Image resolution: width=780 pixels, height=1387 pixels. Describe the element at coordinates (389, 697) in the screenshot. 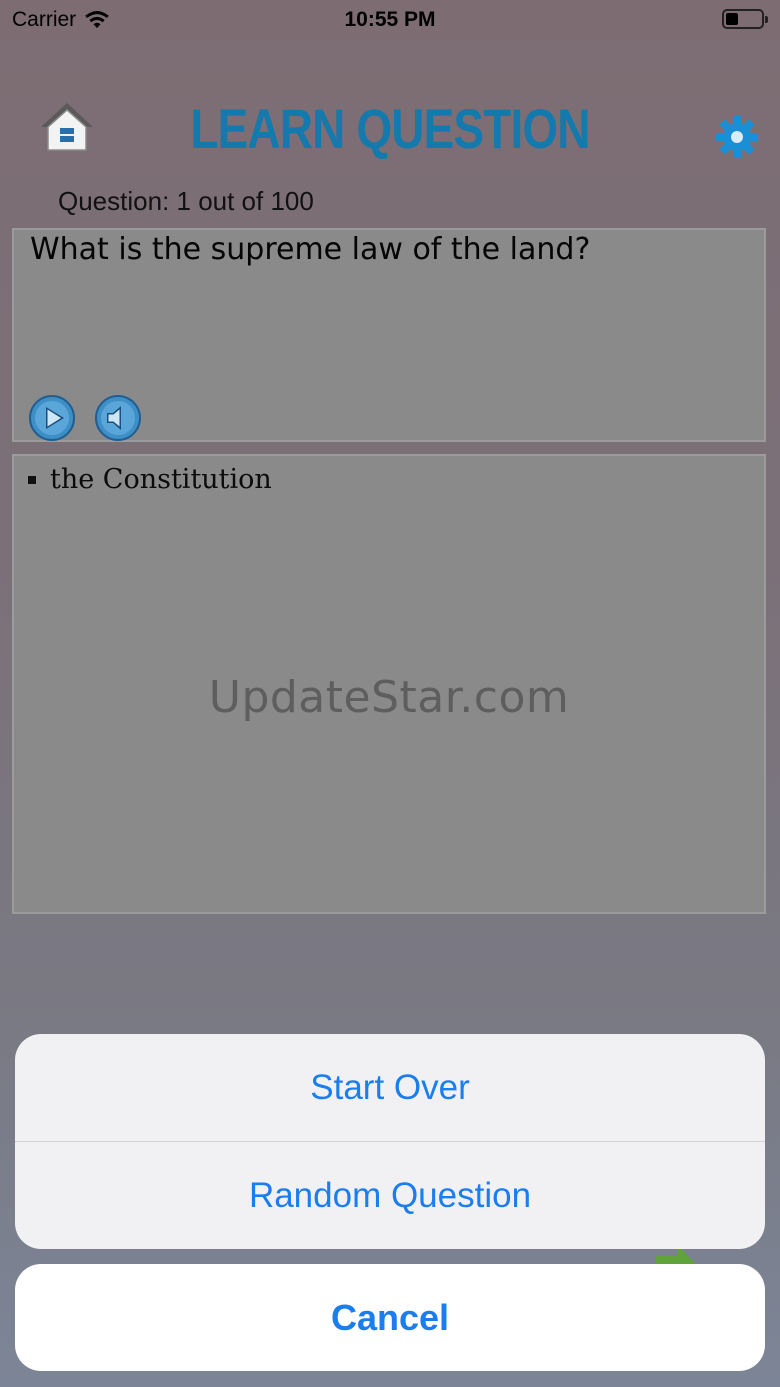

I see `watermark: UpdateStar.com` at that location.